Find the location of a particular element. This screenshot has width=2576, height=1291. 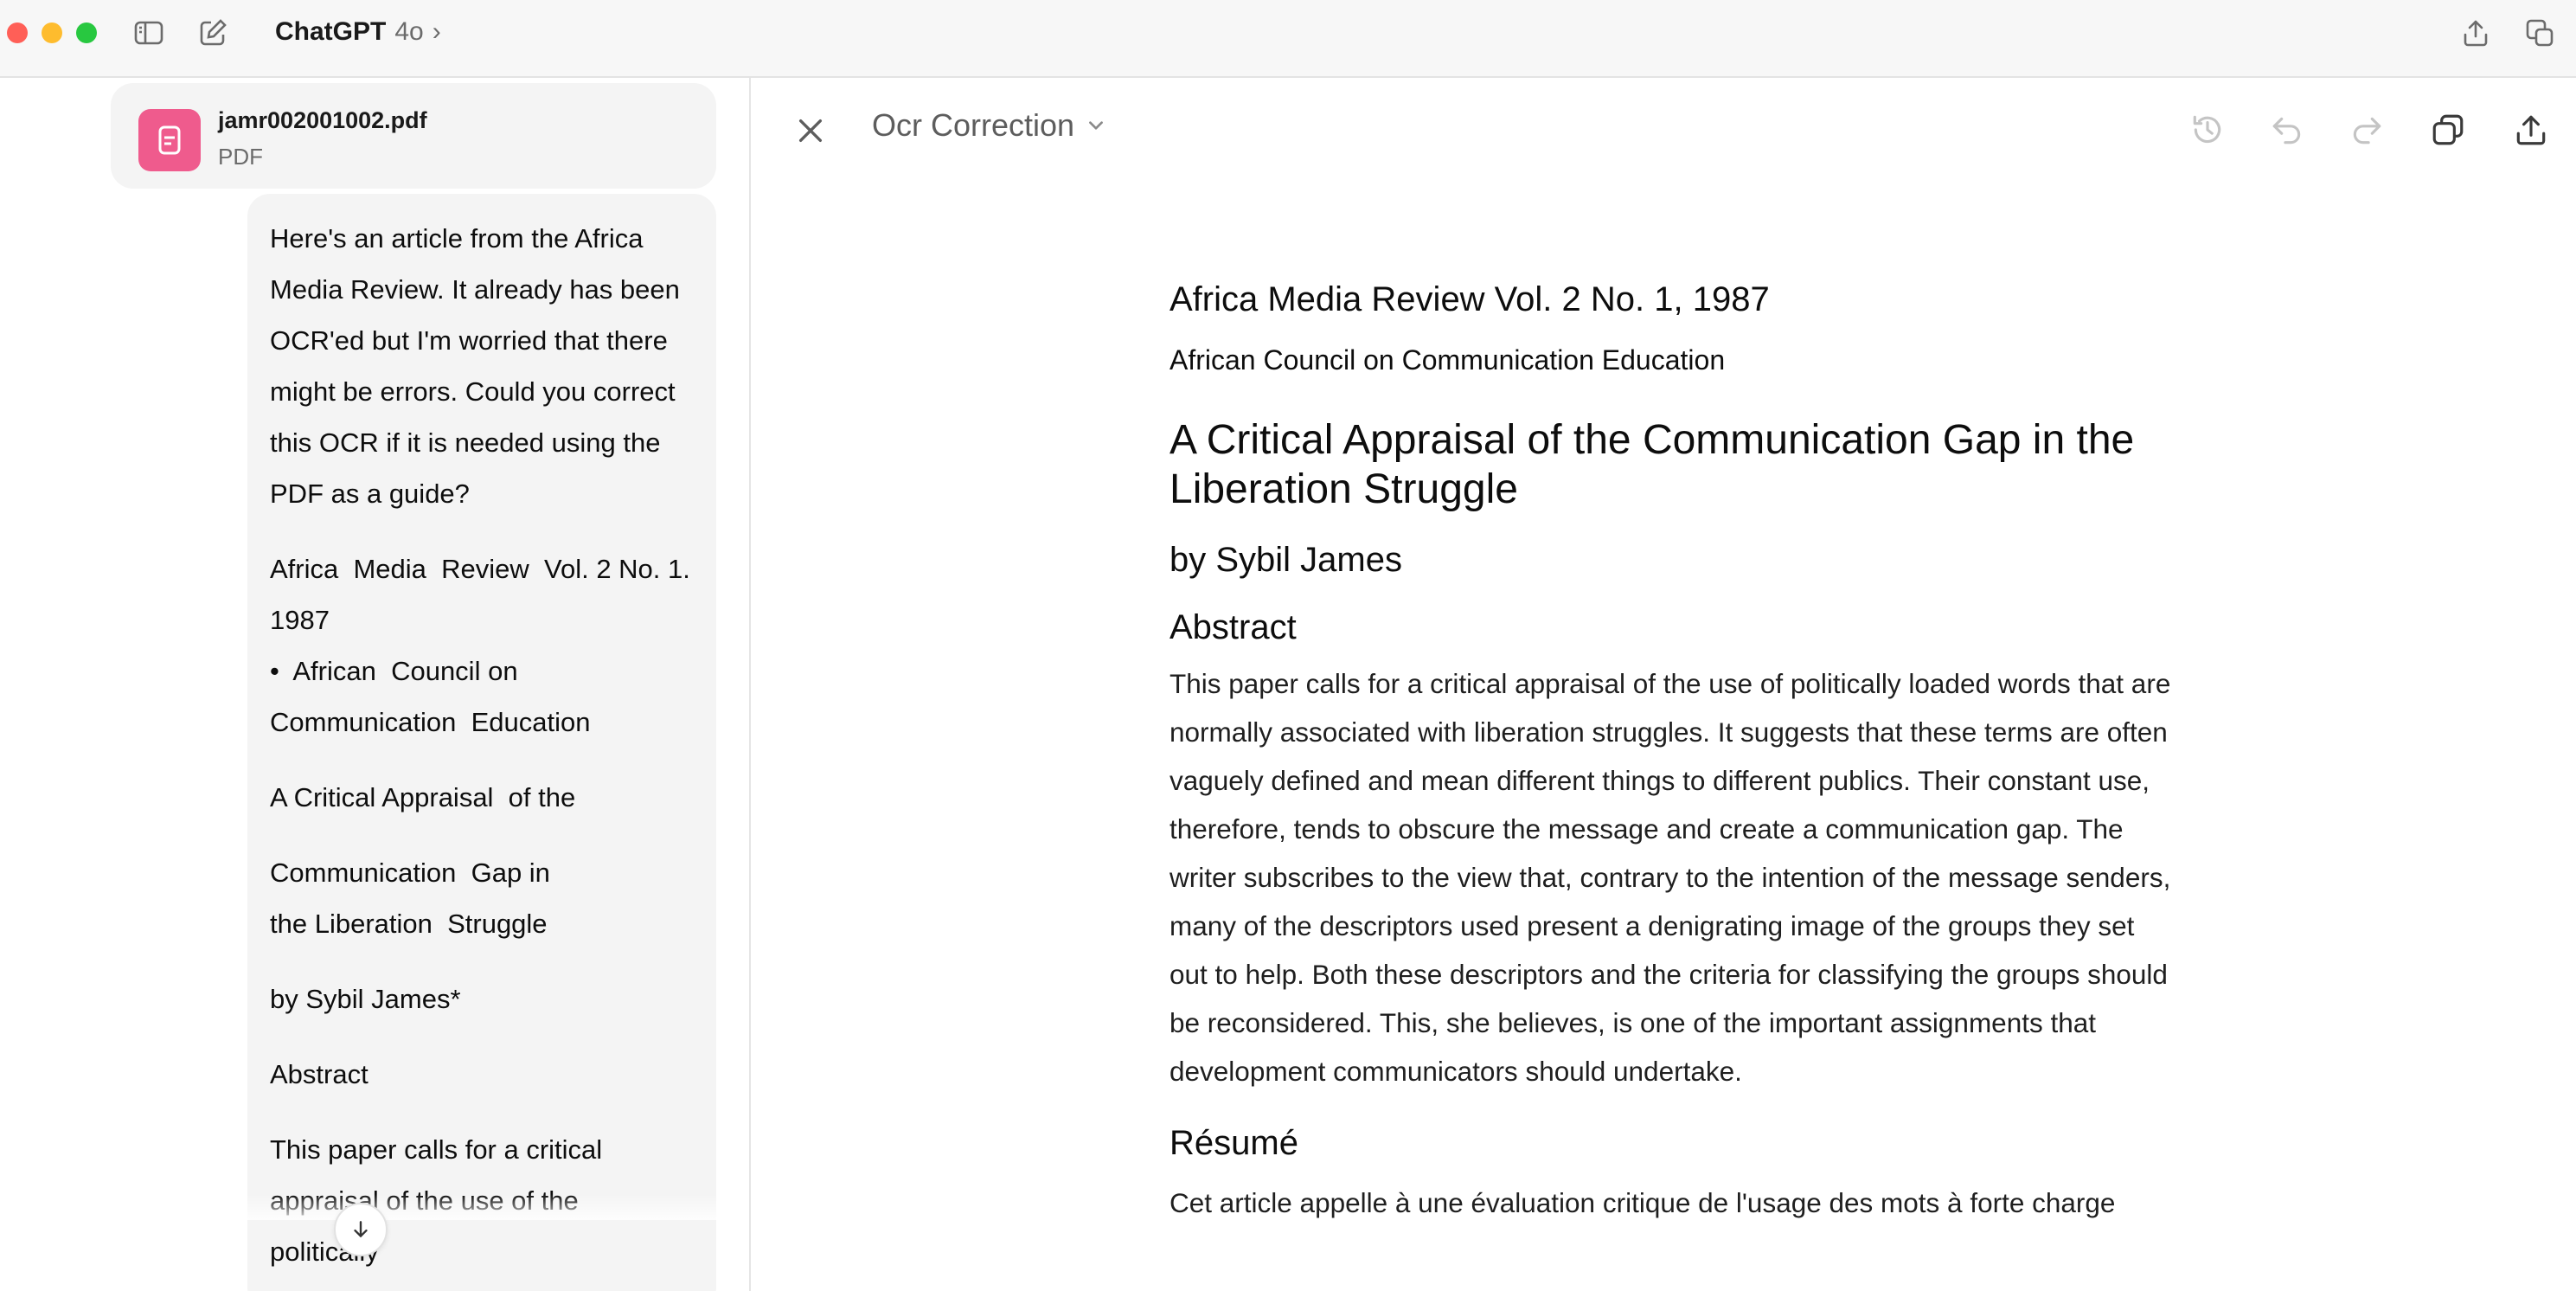

abstract-heading: Abstract is located at coordinates (1233, 627).